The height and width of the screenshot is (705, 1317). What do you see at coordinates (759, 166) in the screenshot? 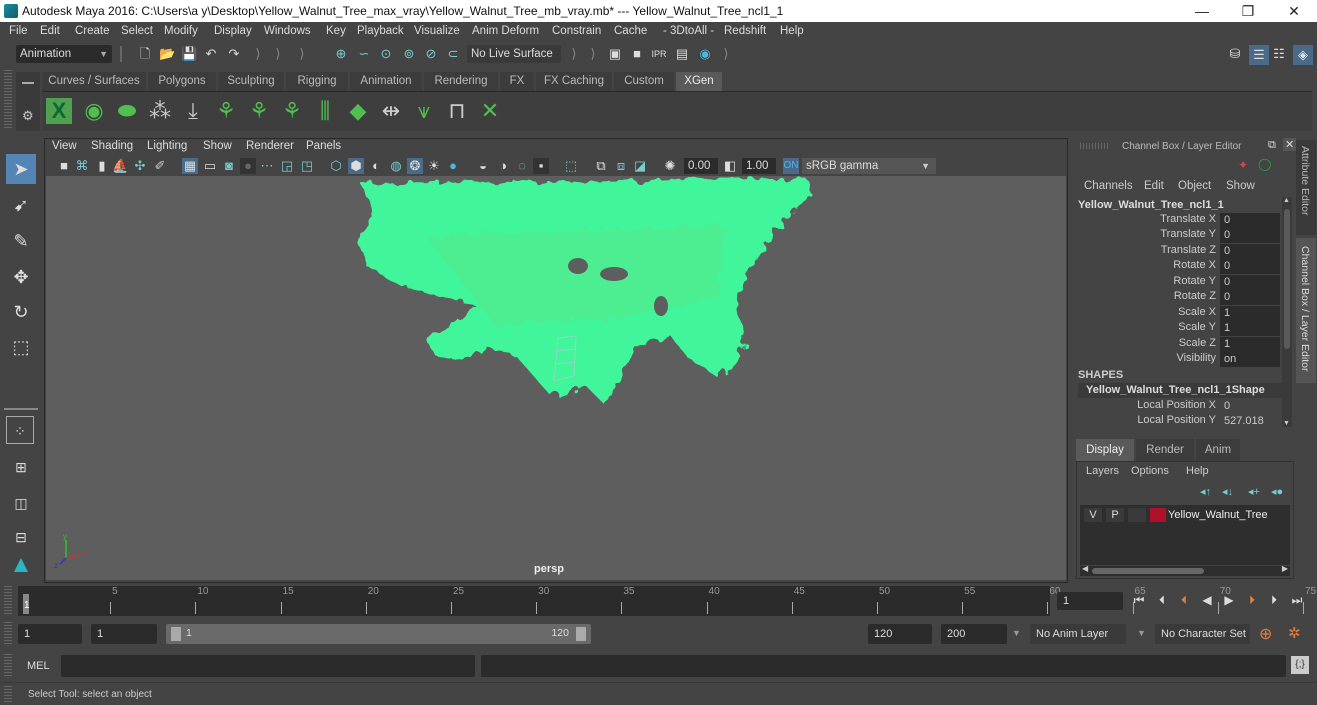
I see `gamma-field: 1.00` at bounding box center [759, 166].